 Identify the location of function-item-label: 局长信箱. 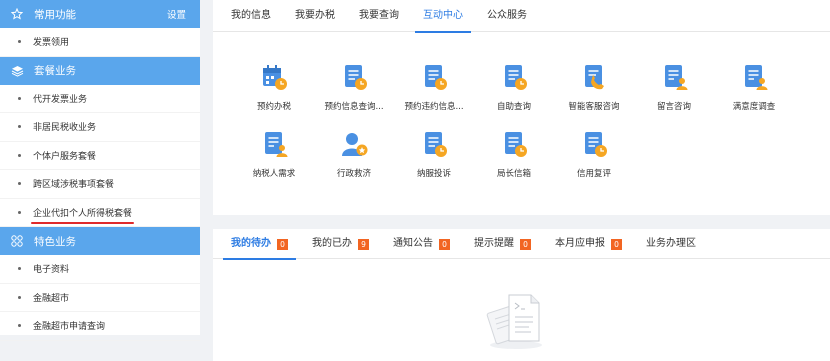
(513, 174).